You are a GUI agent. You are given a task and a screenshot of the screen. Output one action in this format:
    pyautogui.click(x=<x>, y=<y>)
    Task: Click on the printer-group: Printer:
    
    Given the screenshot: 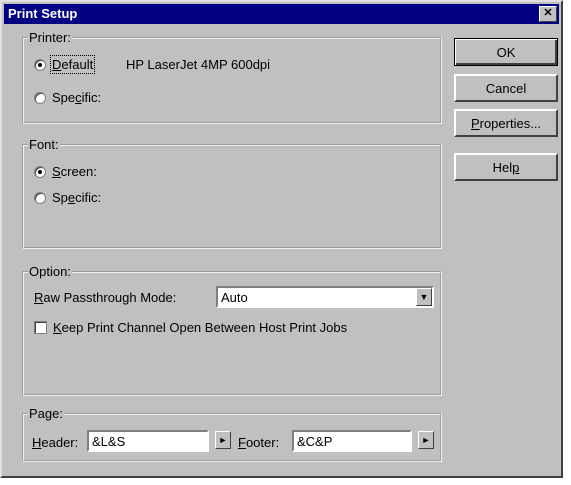 What is the action you would take?
    pyautogui.click(x=232, y=77)
    